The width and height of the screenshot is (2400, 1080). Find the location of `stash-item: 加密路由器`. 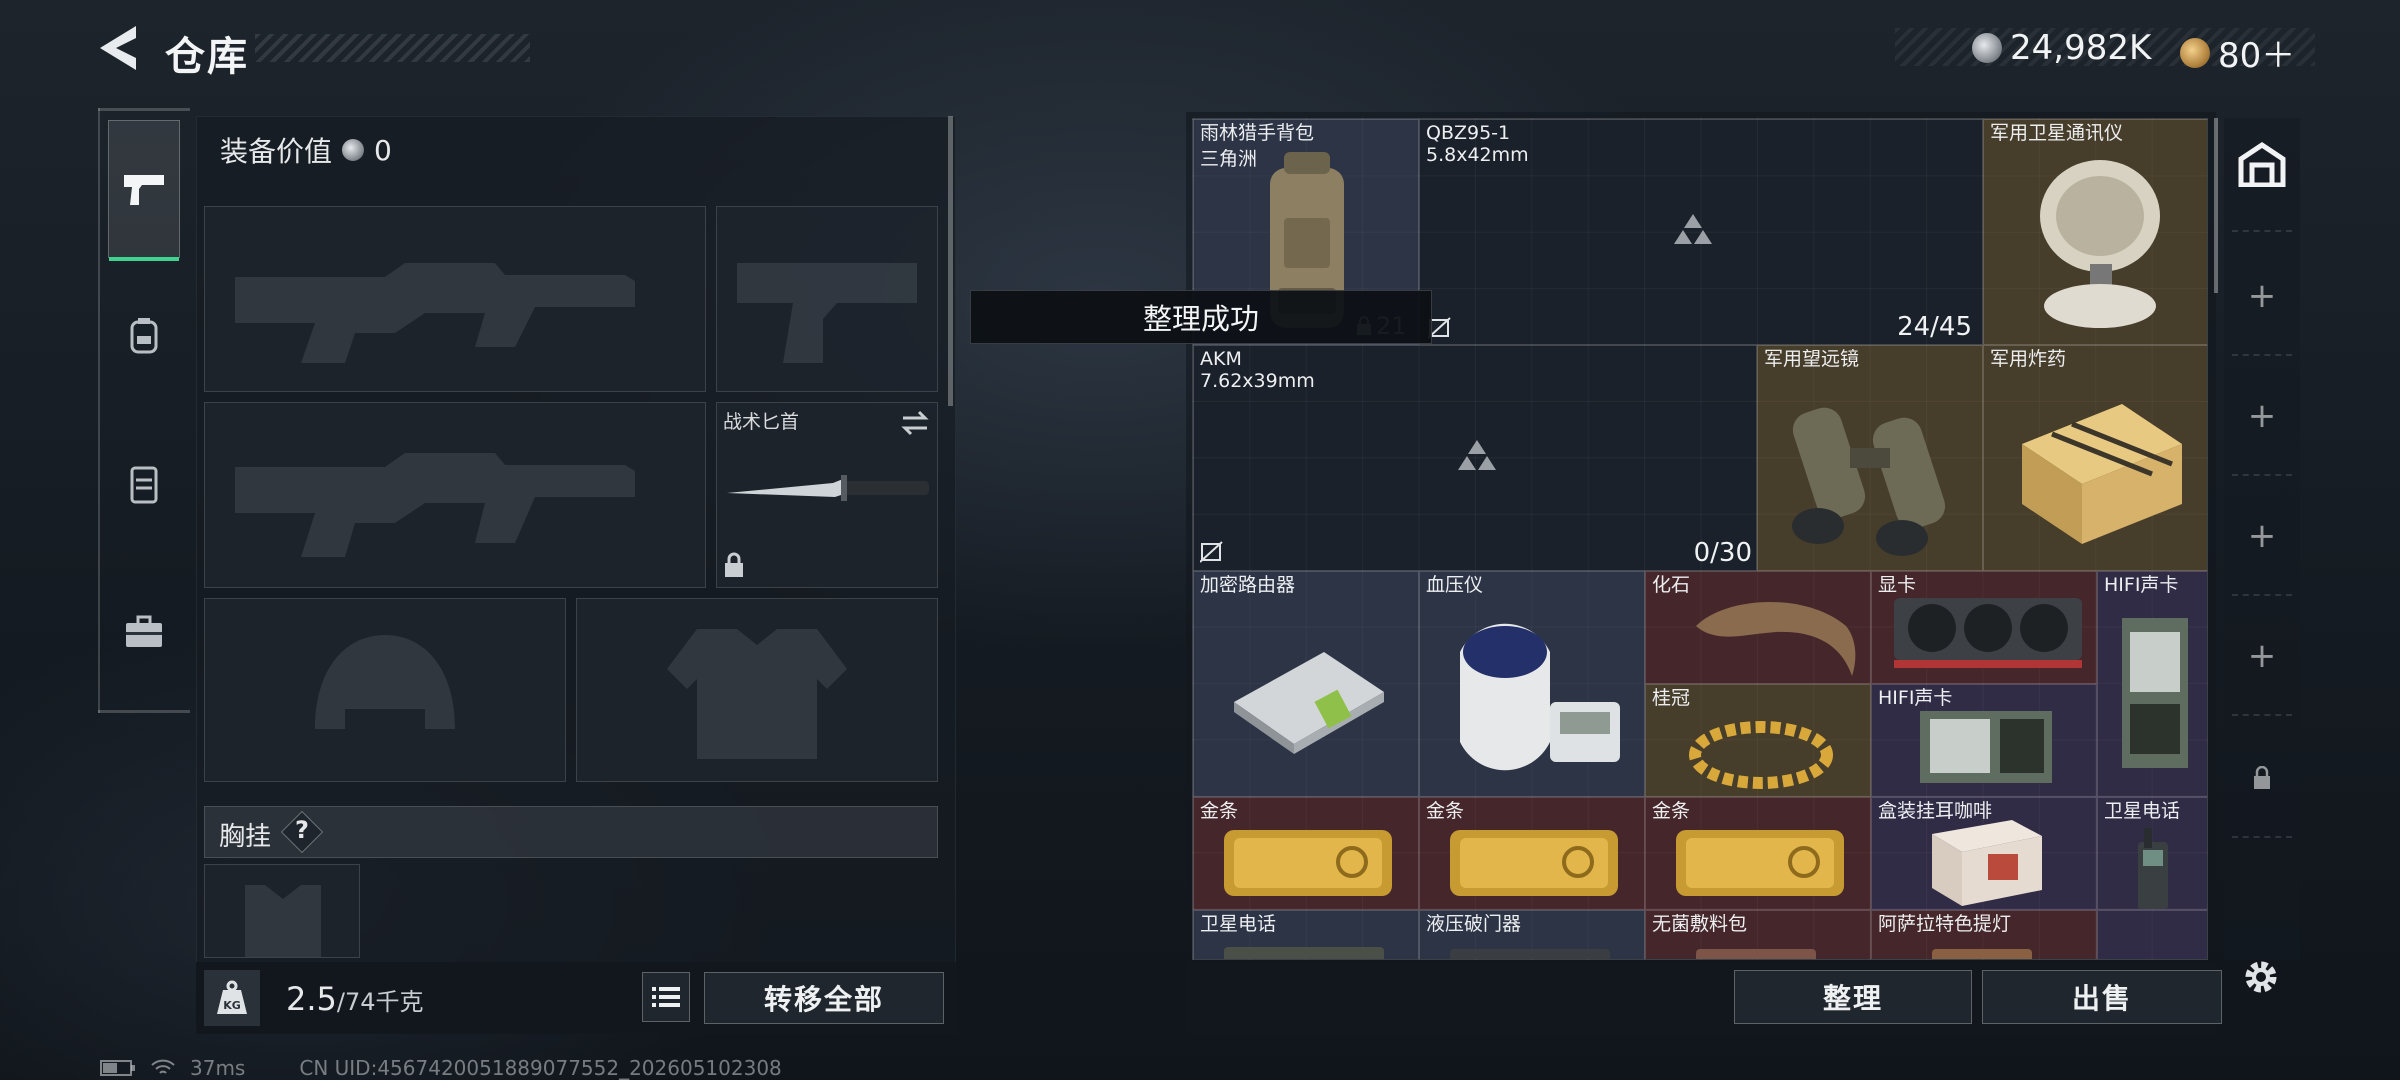

stash-item: 加密路由器 is located at coordinates (1306, 684).